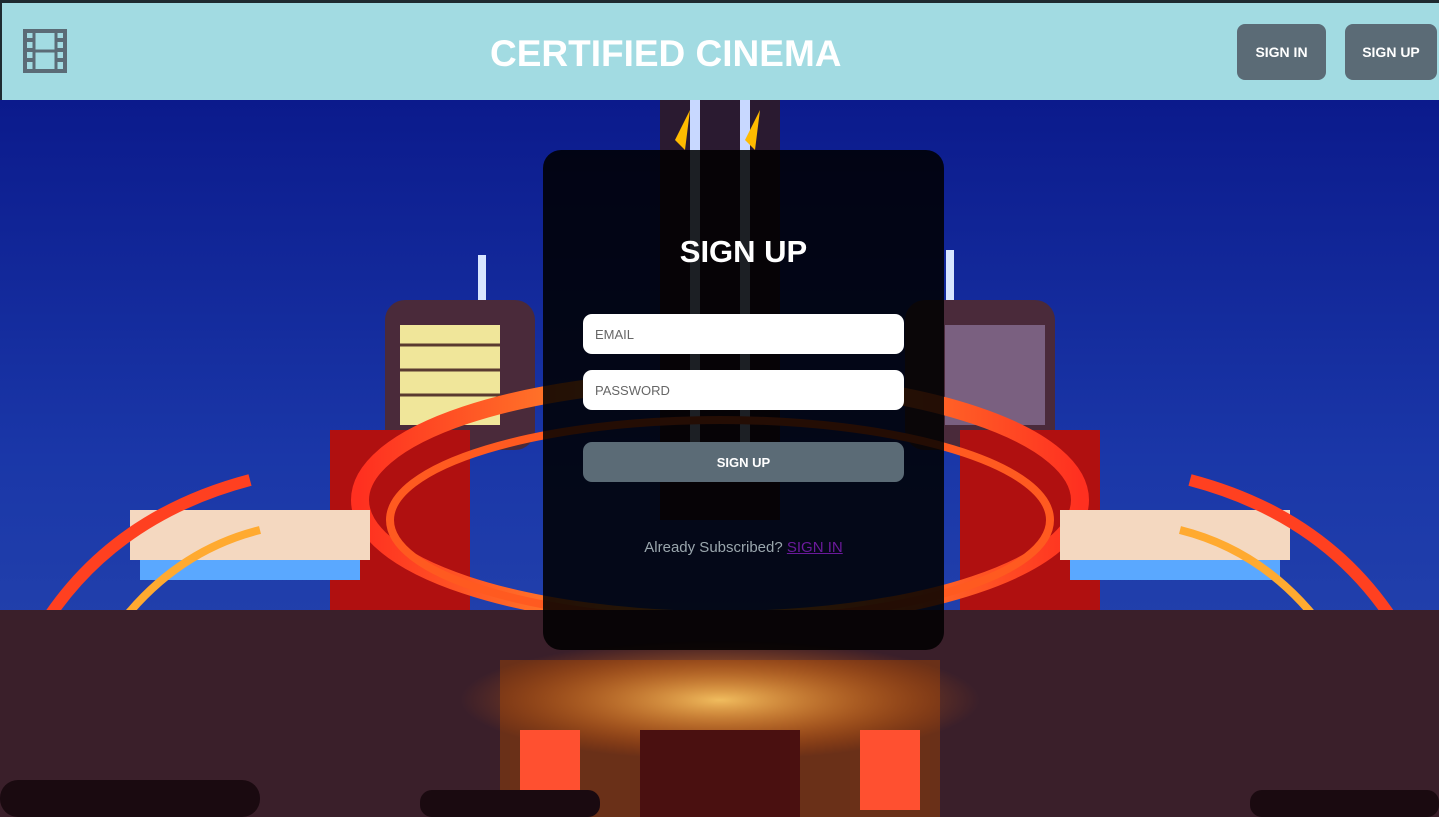  What do you see at coordinates (743, 390) in the screenshot?
I see `password-field` at bounding box center [743, 390].